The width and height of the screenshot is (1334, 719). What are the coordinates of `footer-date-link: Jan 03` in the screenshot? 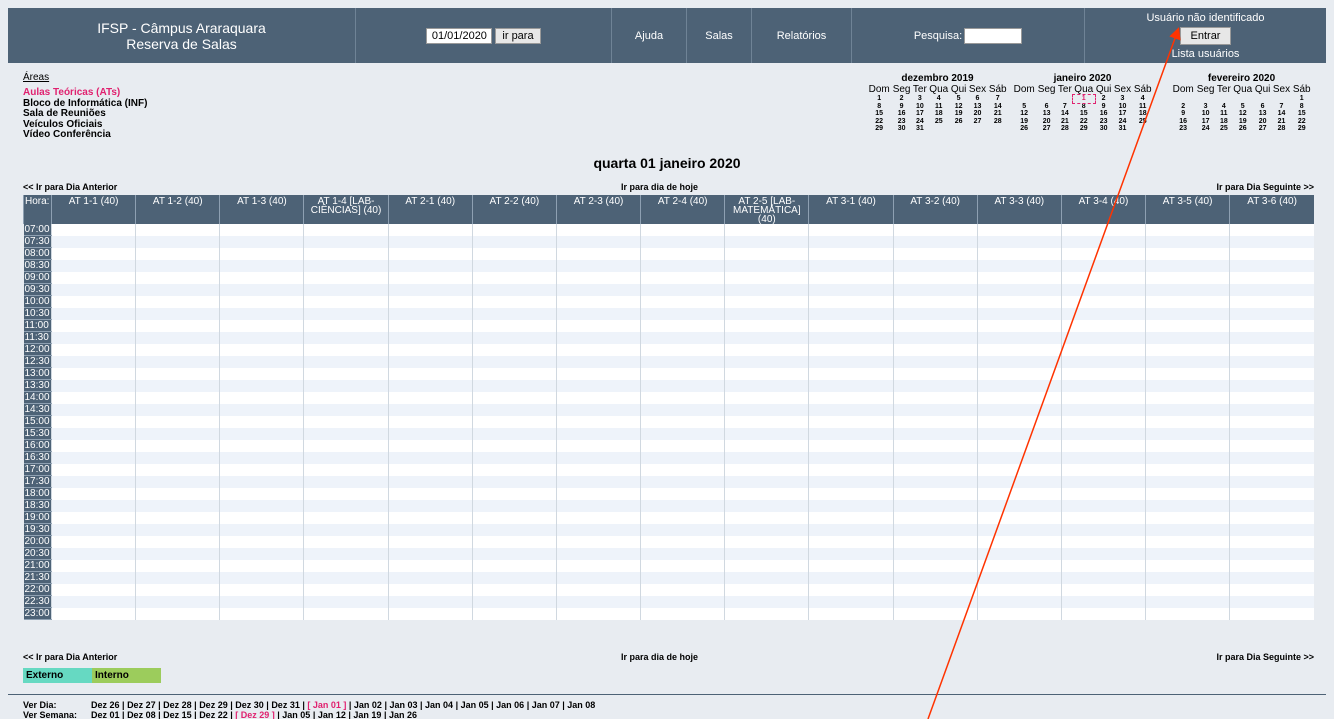 It's located at (403, 705).